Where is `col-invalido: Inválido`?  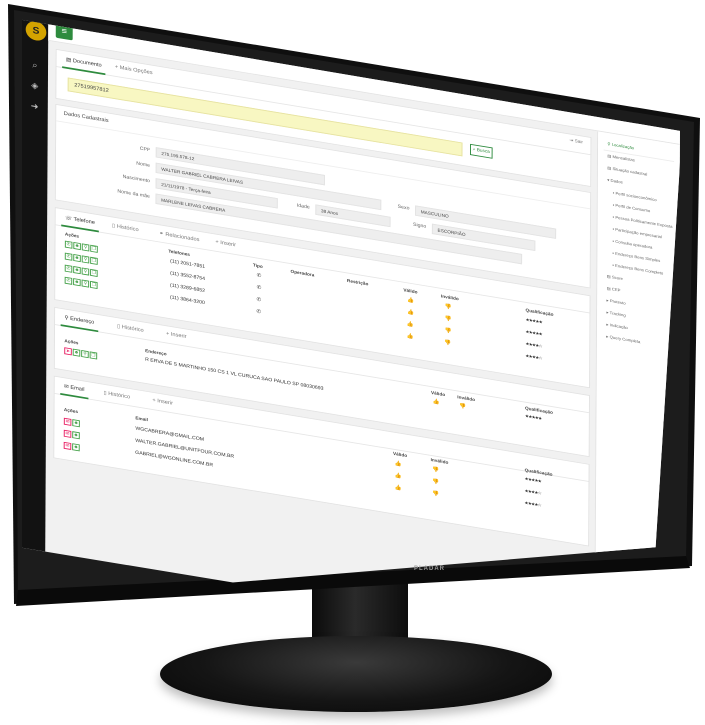
col-invalido: Inválido is located at coordinates (439, 461).